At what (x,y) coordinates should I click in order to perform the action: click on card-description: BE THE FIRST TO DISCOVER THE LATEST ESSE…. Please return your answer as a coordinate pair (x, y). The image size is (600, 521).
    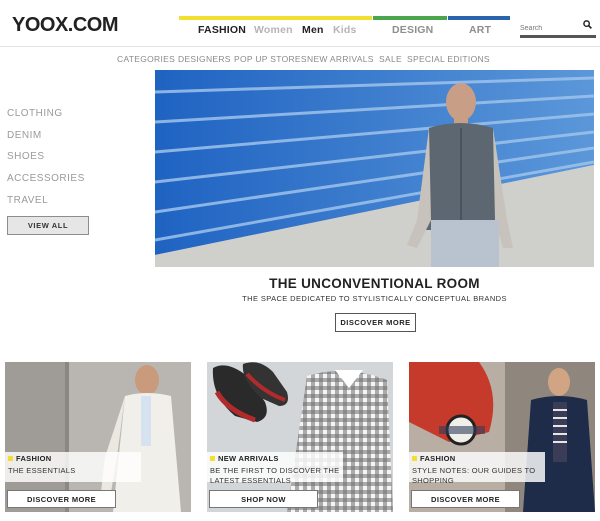
    Looking at the image, I should click on (275, 475).